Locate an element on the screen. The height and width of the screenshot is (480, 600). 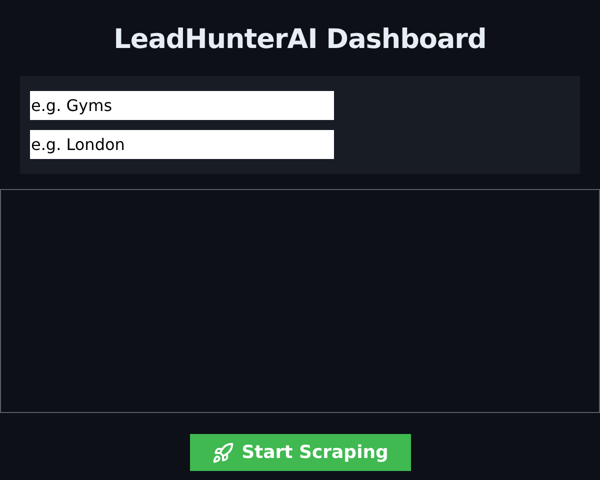
start-button: Start Scraping is located at coordinates (300, 452).